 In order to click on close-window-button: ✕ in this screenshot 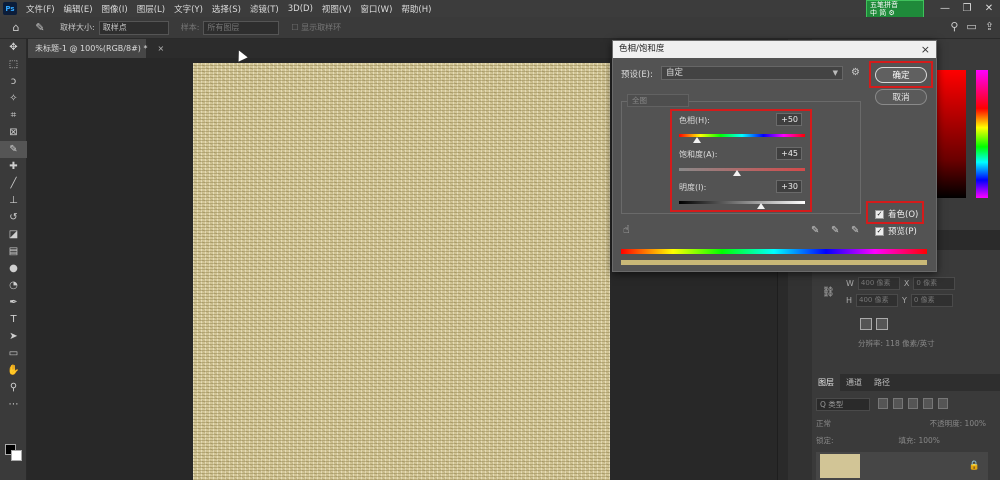, I will do `click(989, 8)`.